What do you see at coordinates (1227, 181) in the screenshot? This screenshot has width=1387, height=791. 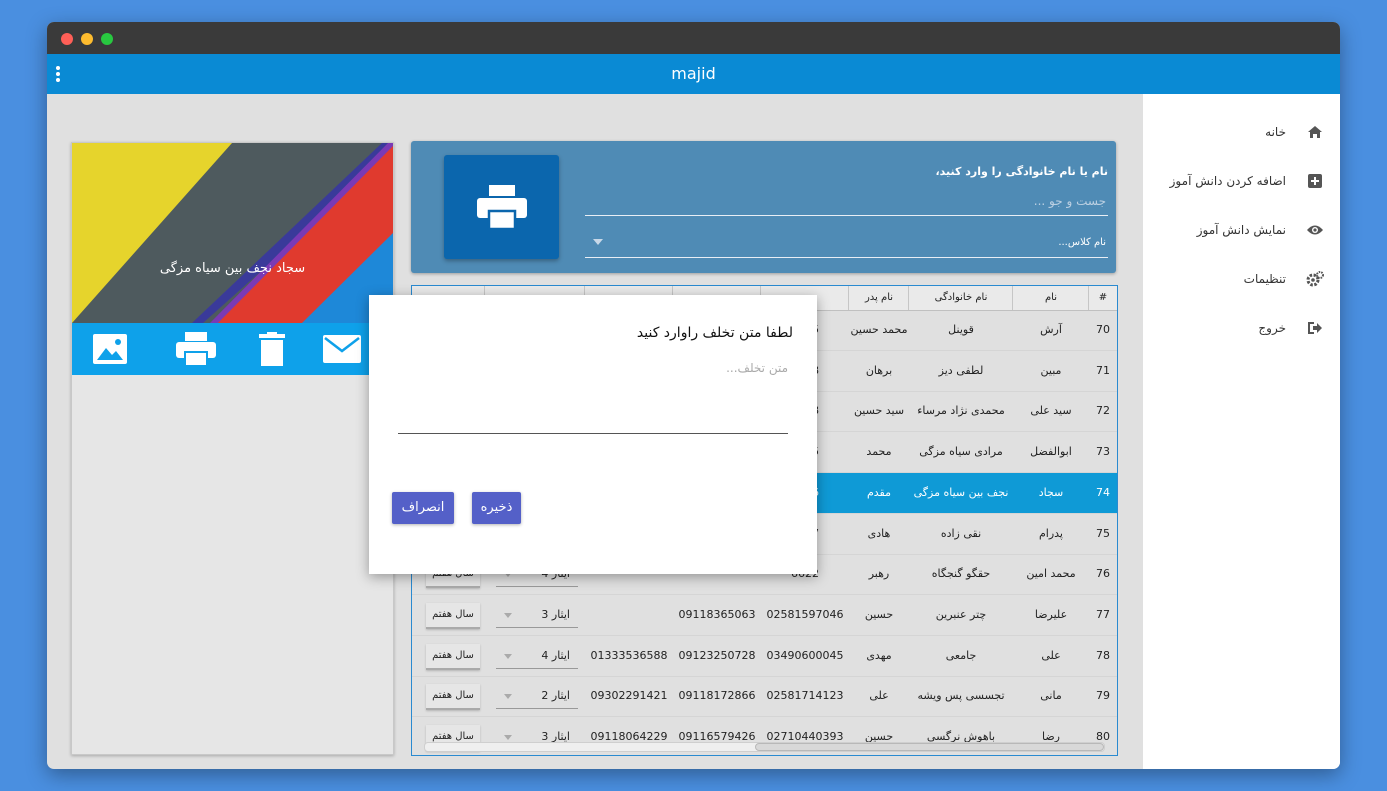 I see `sidebar-item-label: اضافه کردن دانش آموز` at bounding box center [1227, 181].